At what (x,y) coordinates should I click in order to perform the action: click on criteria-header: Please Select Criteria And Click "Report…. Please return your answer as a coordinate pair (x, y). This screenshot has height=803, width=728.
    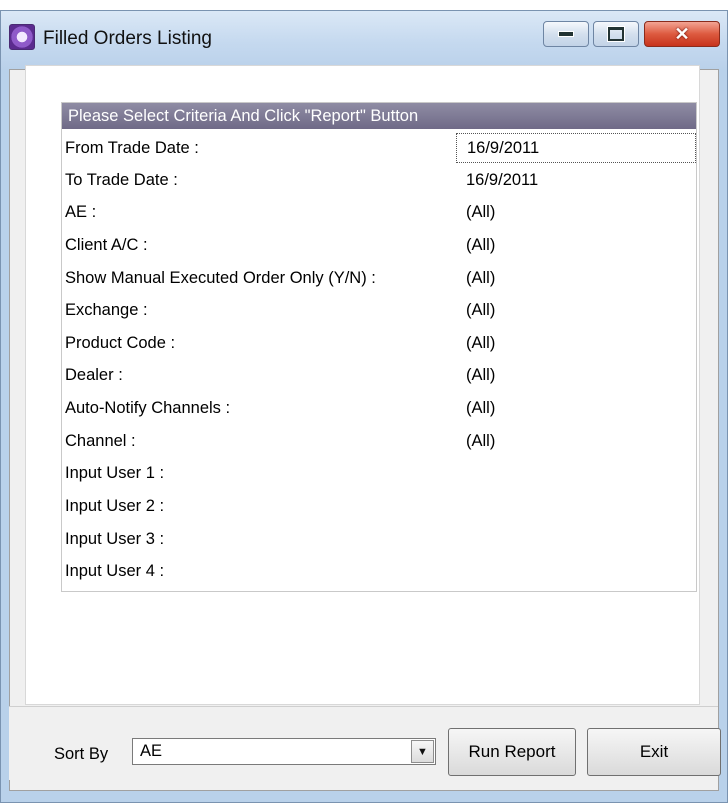
    Looking at the image, I should click on (379, 116).